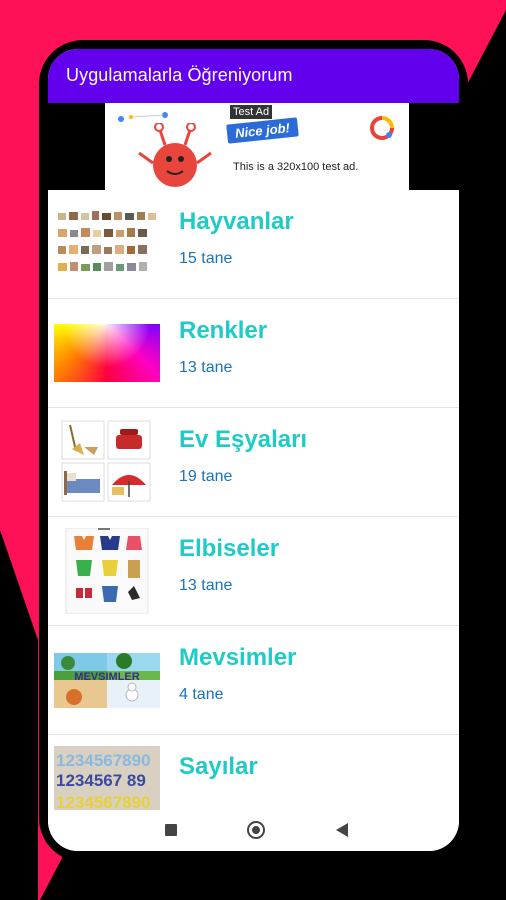 This screenshot has width=506, height=900. Describe the element at coordinates (382, 128) in the screenshot. I see `ad-logo-icon` at that location.